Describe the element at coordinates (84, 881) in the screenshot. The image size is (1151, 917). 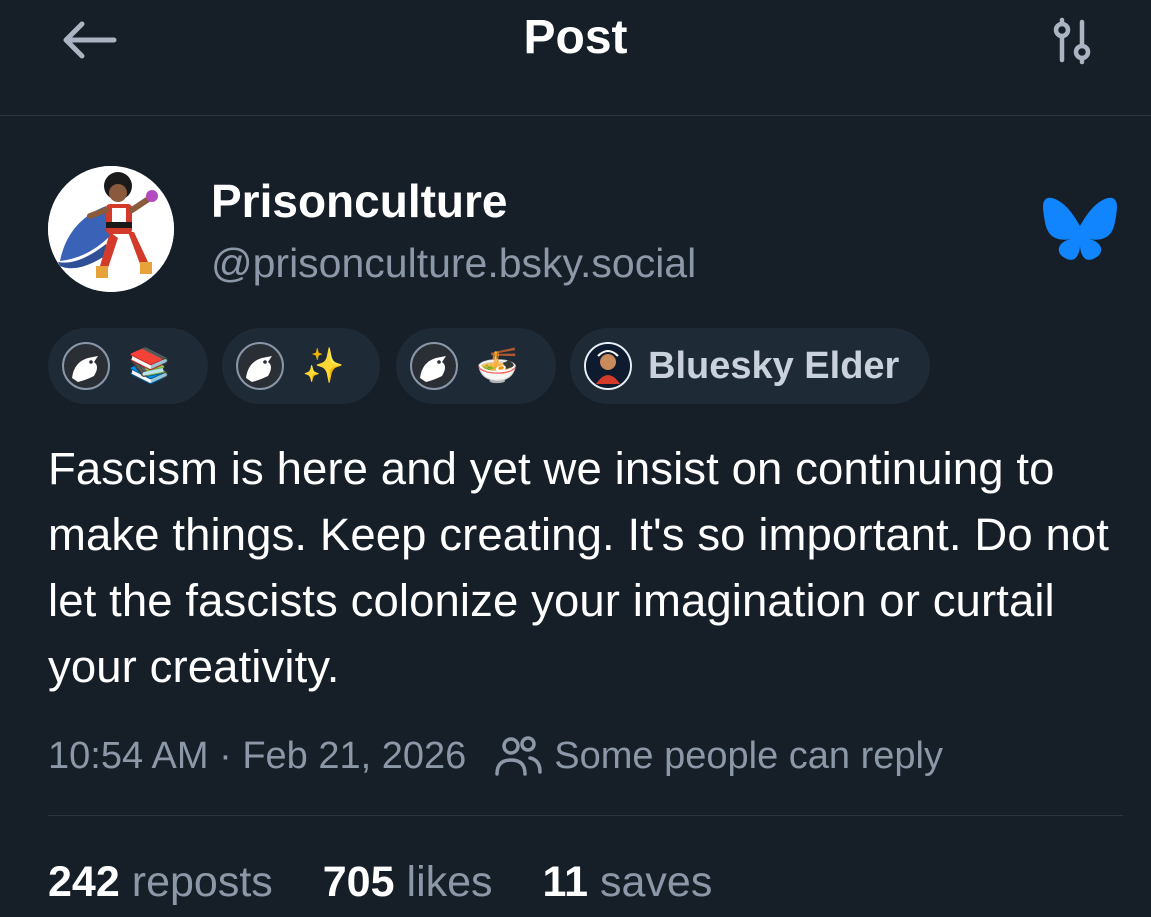
I see `reposts-count: 242` at that location.